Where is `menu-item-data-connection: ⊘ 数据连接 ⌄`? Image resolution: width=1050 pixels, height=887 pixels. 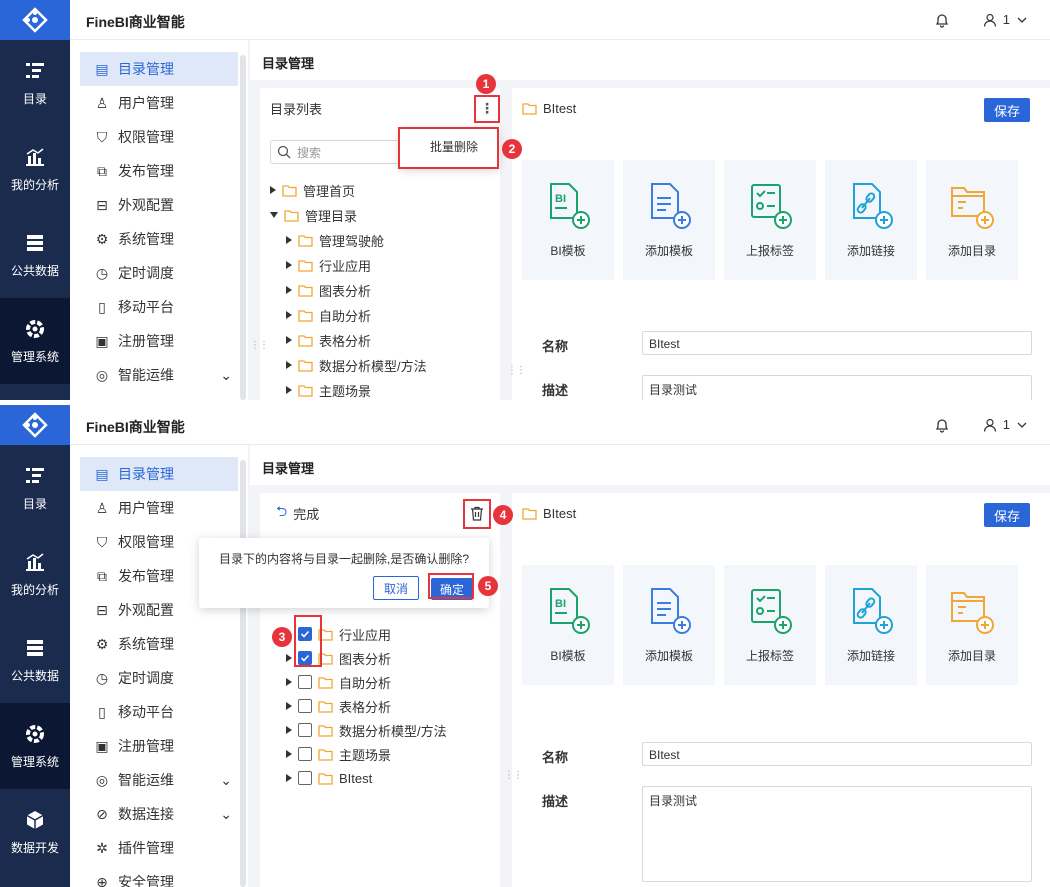
menu-item-data-connection: ⊘ 数据连接 ⌄ is located at coordinates (159, 814).